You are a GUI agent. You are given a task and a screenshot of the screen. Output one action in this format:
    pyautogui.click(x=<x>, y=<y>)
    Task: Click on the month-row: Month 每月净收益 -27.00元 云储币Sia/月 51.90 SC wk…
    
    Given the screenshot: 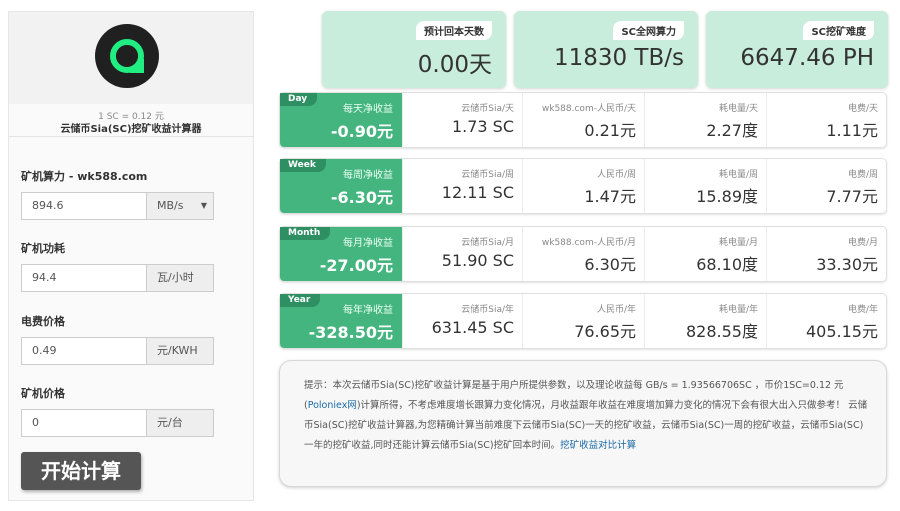 What is the action you would take?
    pyautogui.click(x=583, y=254)
    